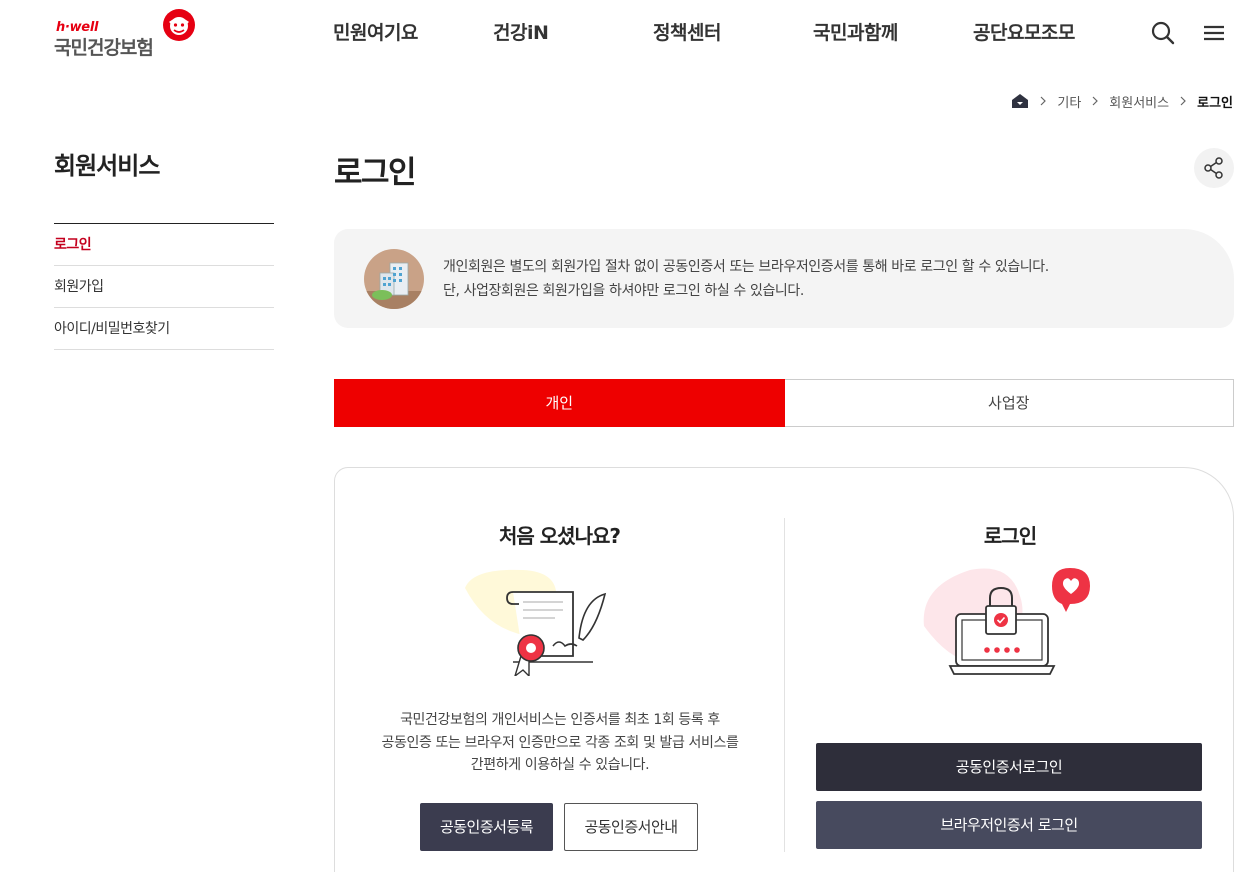 Image resolution: width=1236 pixels, height=872 pixels. I want to click on sidebar-item-find-id-password: 아이디/비밀번호찾기, so click(164, 329).